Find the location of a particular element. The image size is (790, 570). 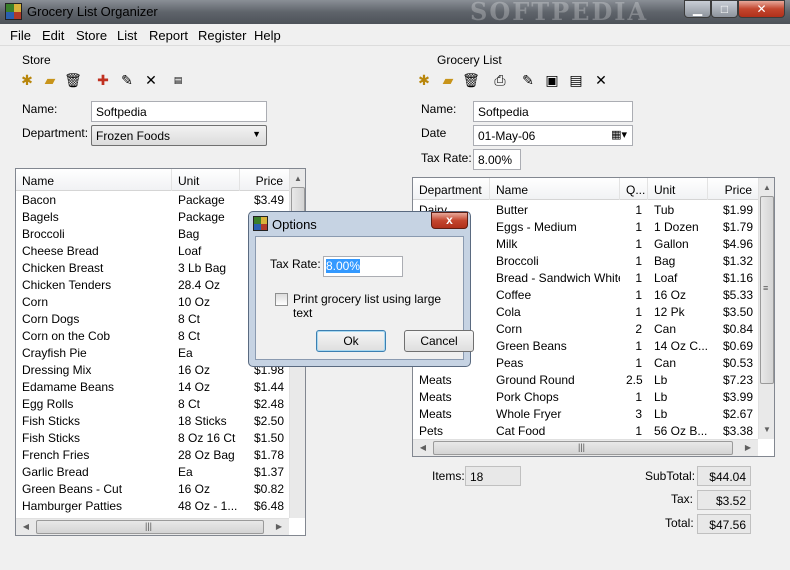

menu-help: Help is located at coordinates (267, 35).